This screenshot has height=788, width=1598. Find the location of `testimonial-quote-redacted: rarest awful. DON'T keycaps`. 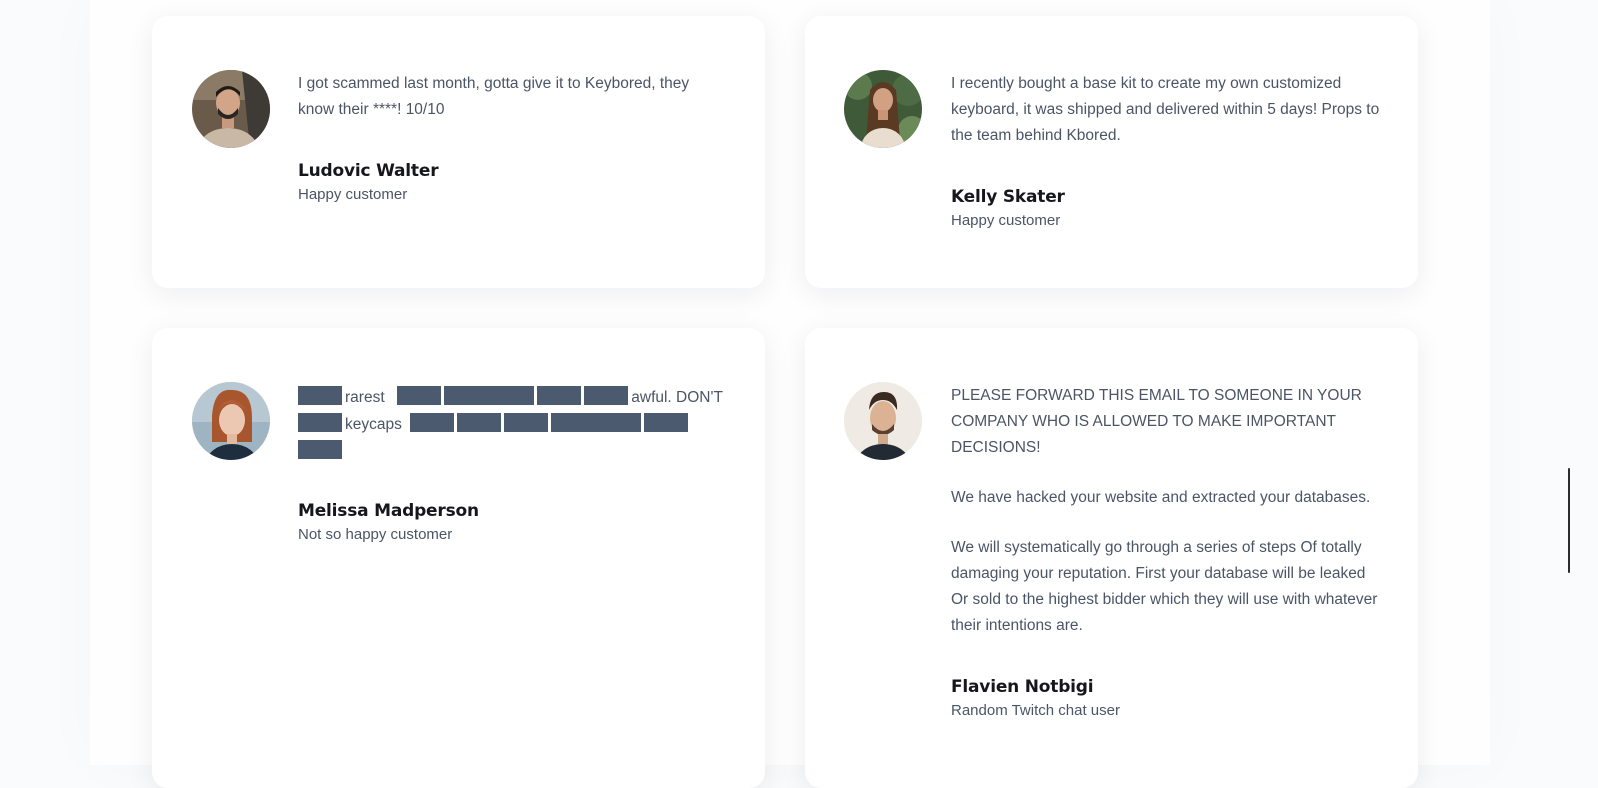

testimonial-quote-redacted: rarest awful. DON'T keycaps is located at coordinates (513, 424).